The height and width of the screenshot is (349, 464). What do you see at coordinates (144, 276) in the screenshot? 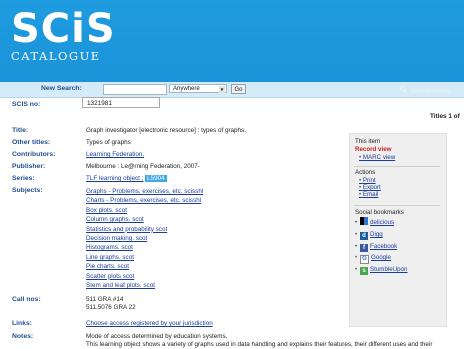
I see `subject-link: Scatter plots scot` at bounding box center [144, 276].